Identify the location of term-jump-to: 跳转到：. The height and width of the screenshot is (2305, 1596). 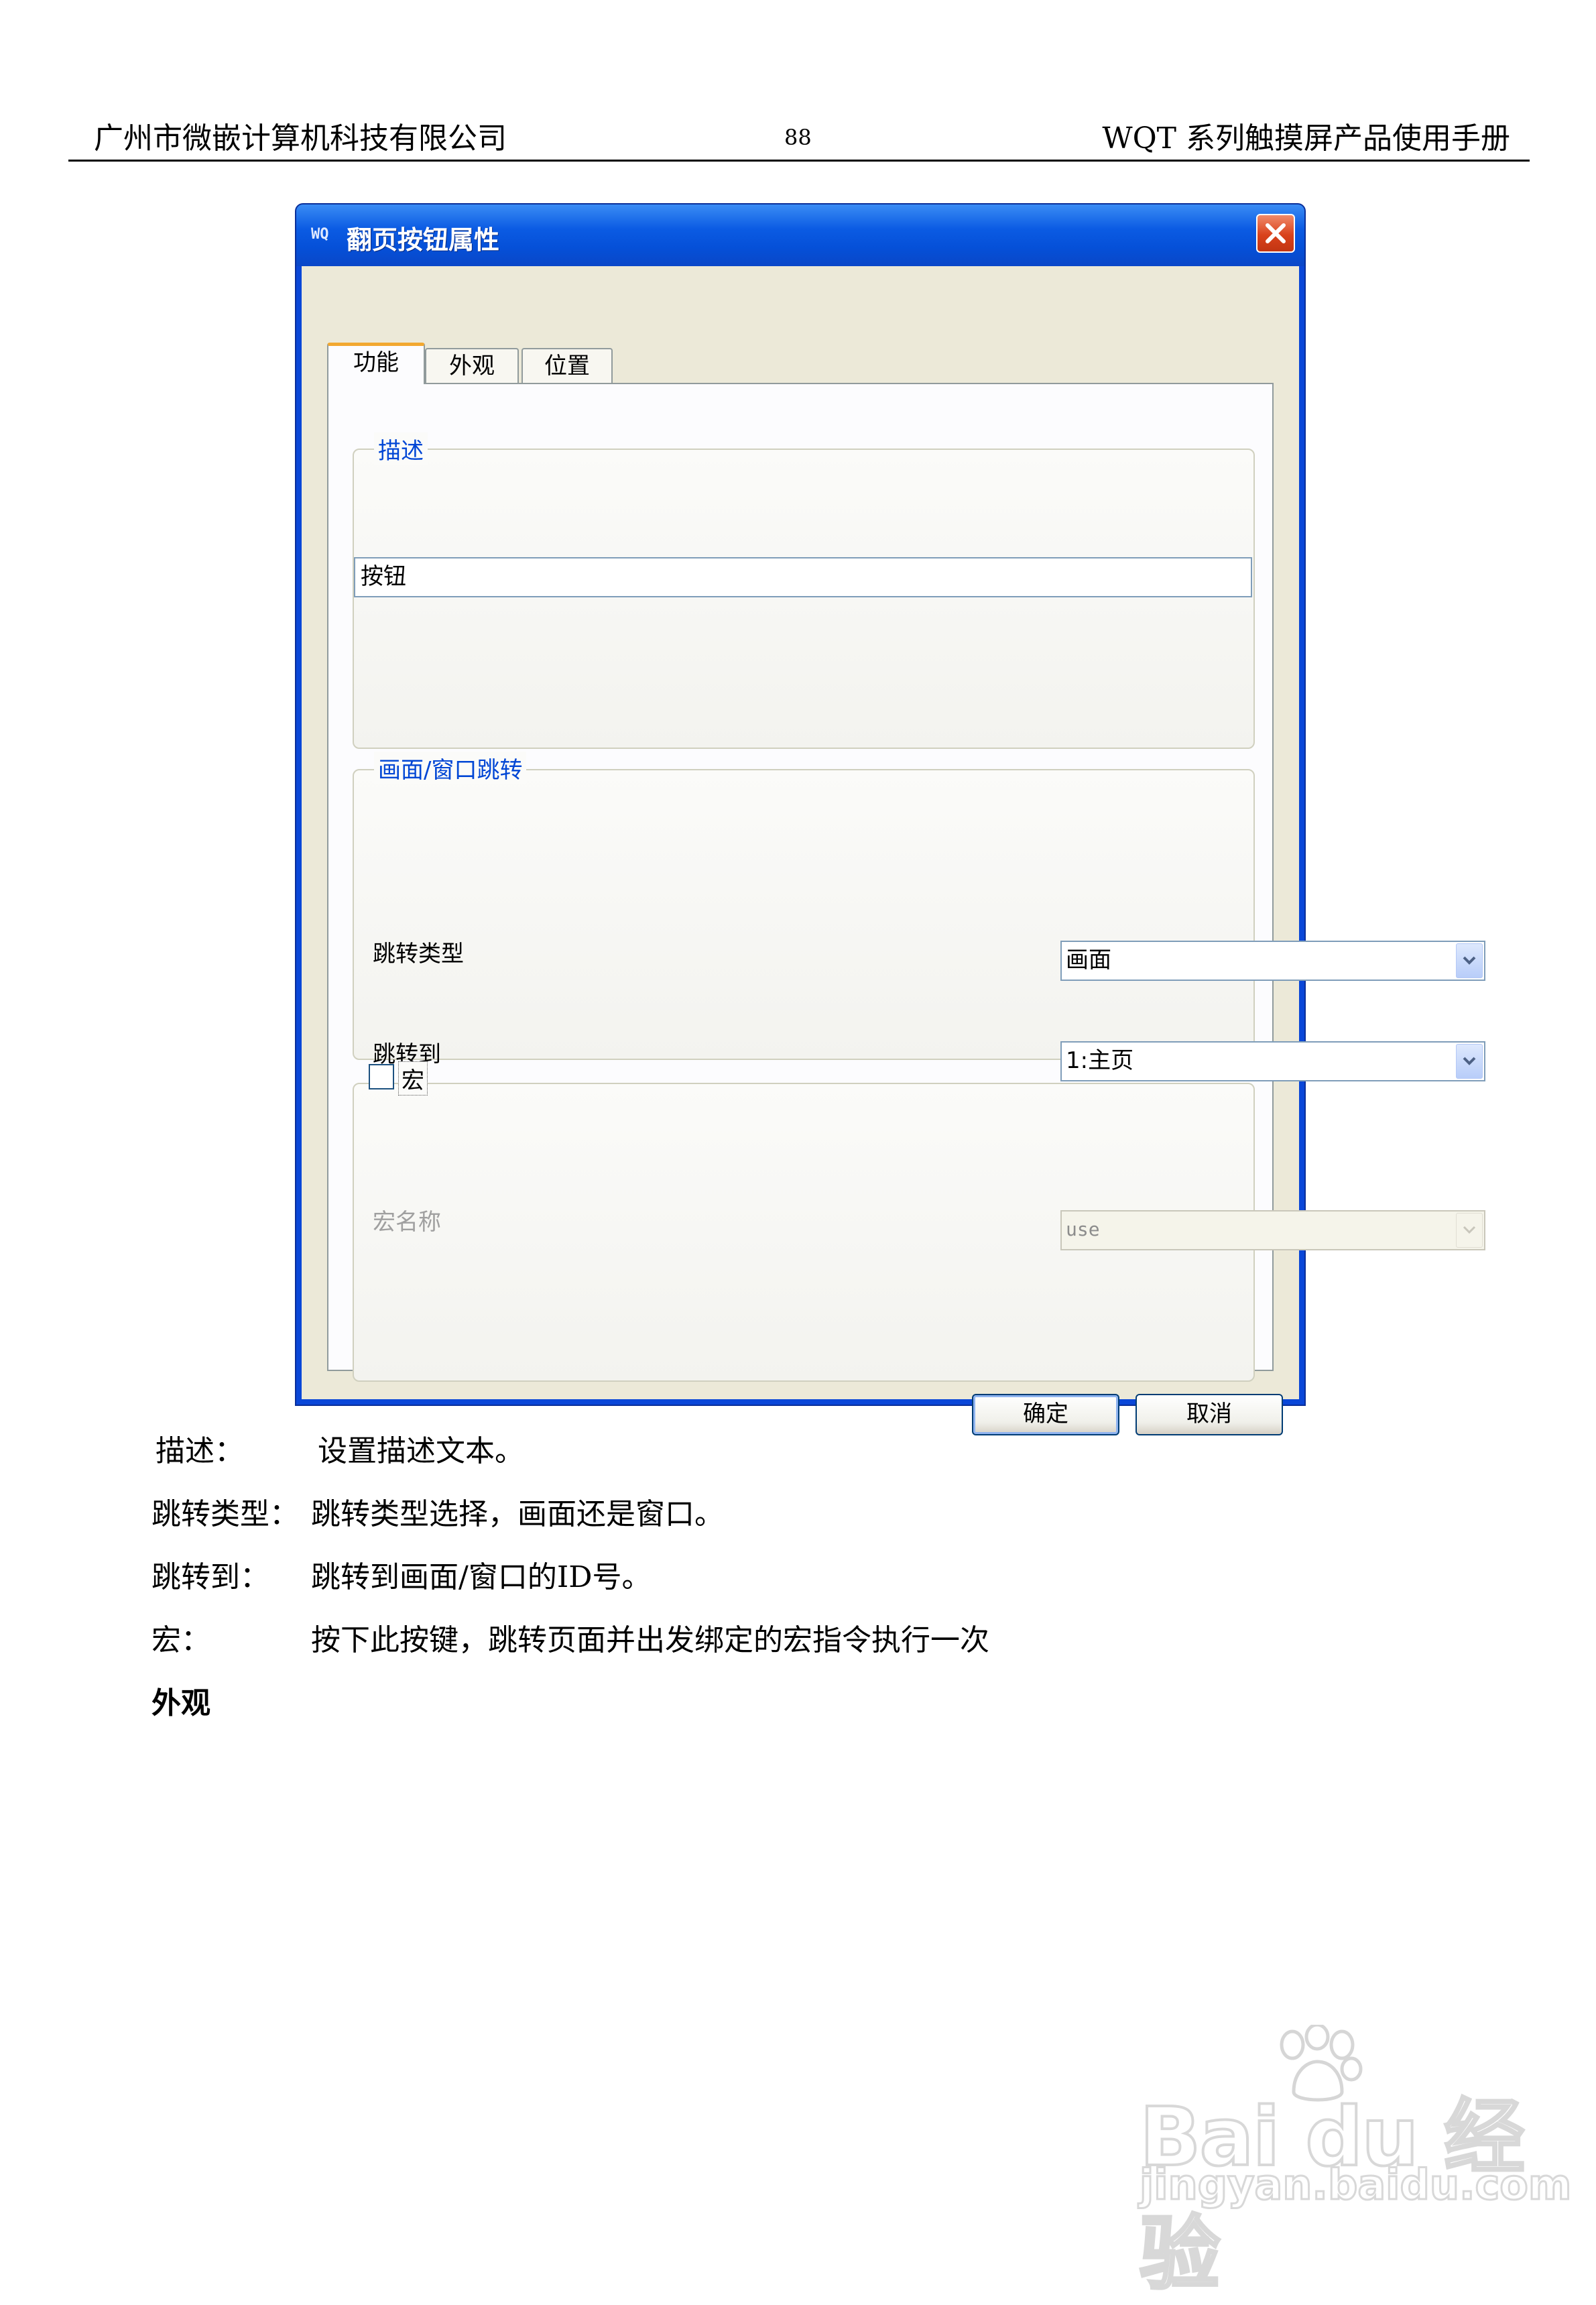
(210, 1577).